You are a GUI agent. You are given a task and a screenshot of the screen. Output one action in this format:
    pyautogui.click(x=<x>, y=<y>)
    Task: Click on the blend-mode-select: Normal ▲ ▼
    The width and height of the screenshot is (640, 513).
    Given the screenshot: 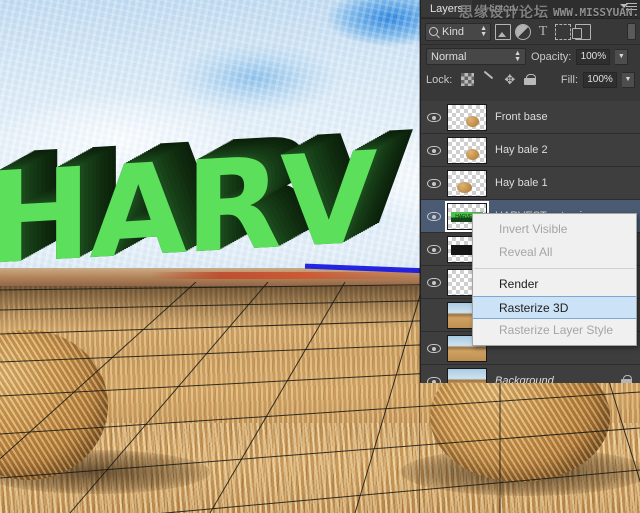 What is the action you would take?
    pyautogui.click(x=476, y=56)
    